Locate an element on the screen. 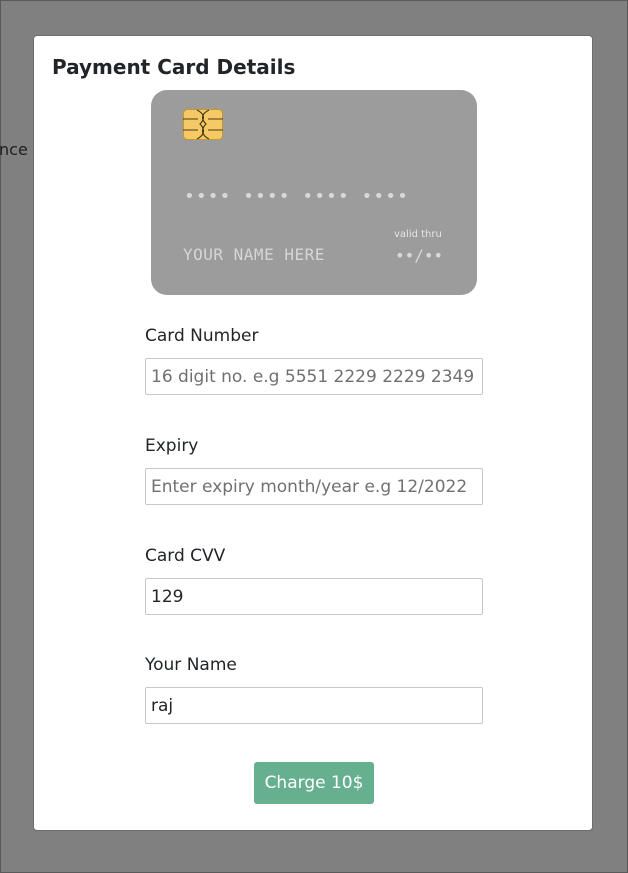  name-input is located at coordinates (314, 705).